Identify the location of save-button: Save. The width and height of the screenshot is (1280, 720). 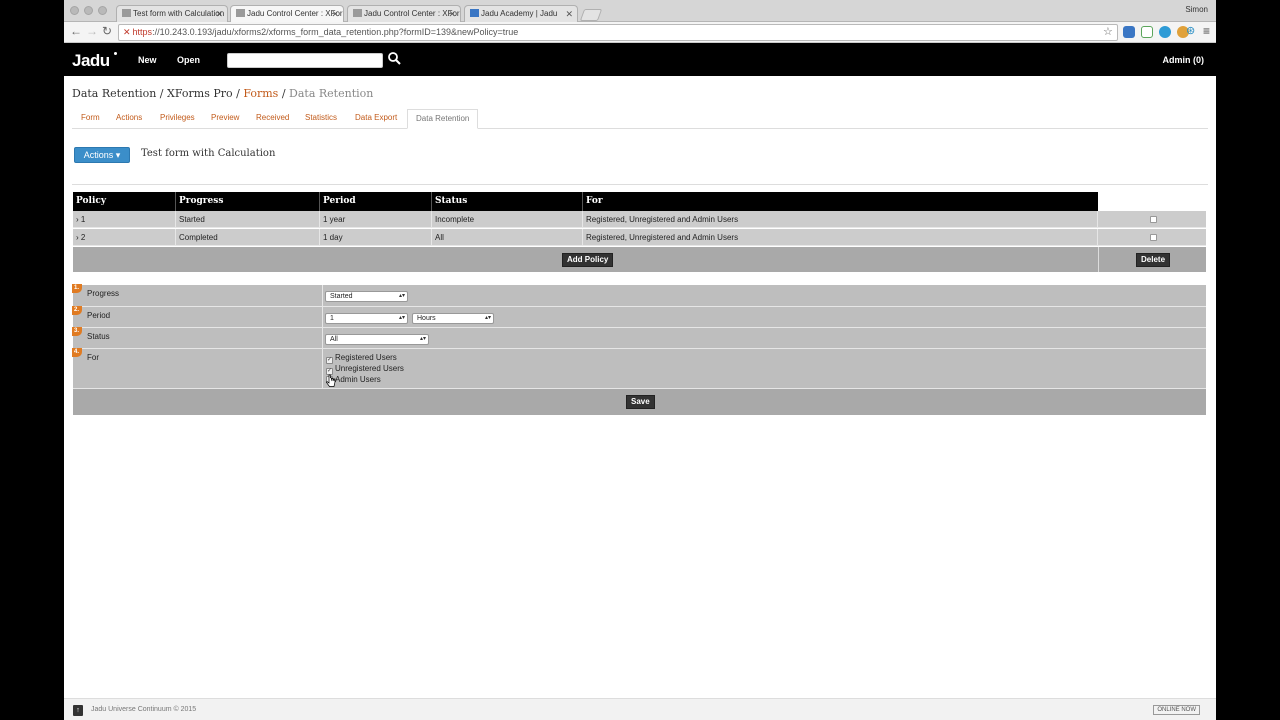
(640, 402).